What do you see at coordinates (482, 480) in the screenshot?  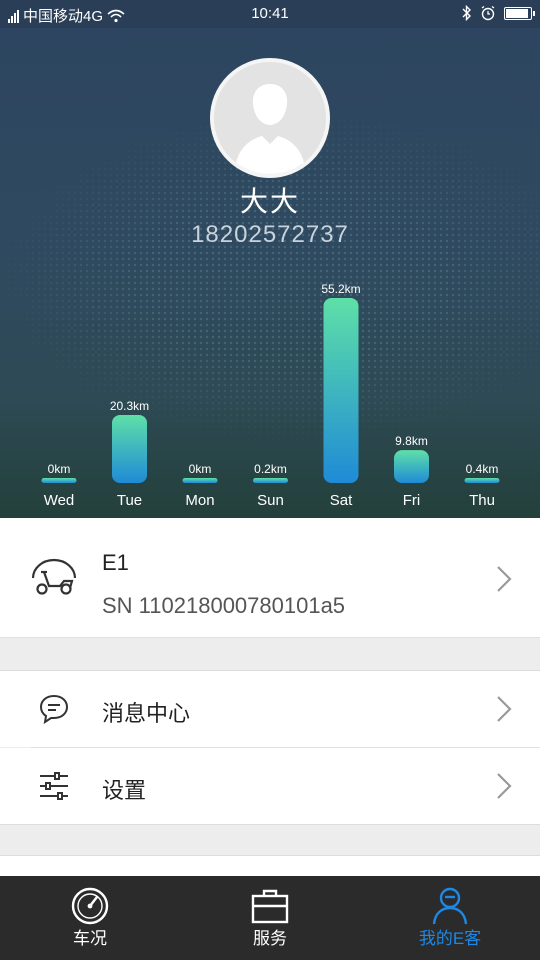 I see `chart-bar-thu` at bounding box center [482, 480].